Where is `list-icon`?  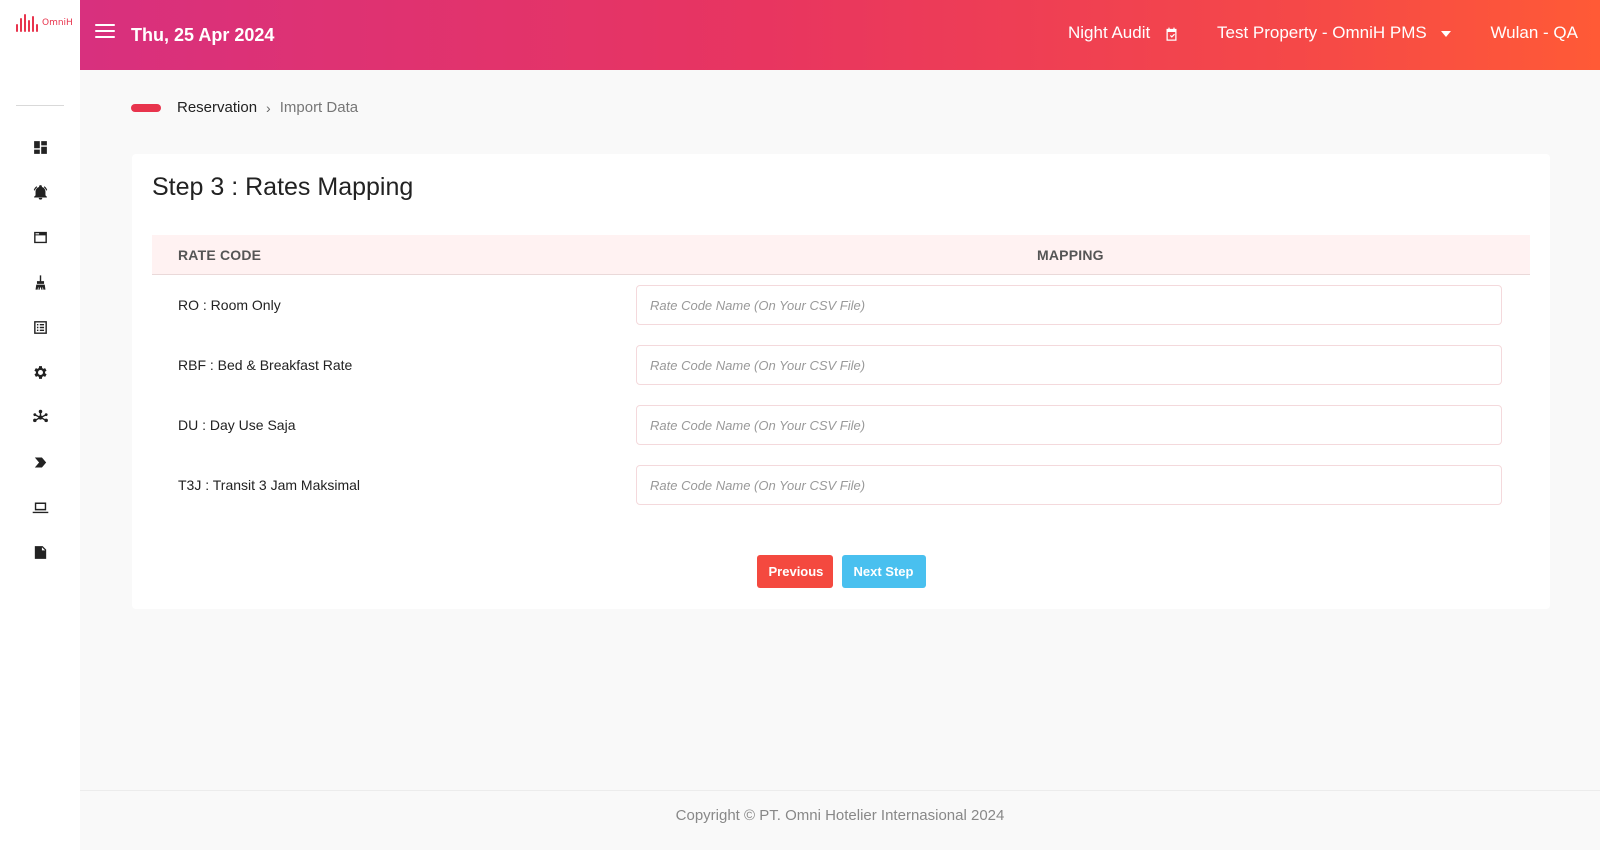
list-icon is located at coordinates (40, 327).